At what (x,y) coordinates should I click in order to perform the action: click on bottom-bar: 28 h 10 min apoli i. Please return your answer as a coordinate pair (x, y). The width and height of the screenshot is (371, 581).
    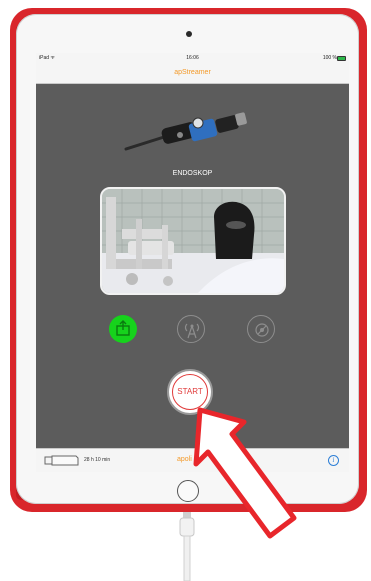
    Looking at the image, I should click on (192, 460).